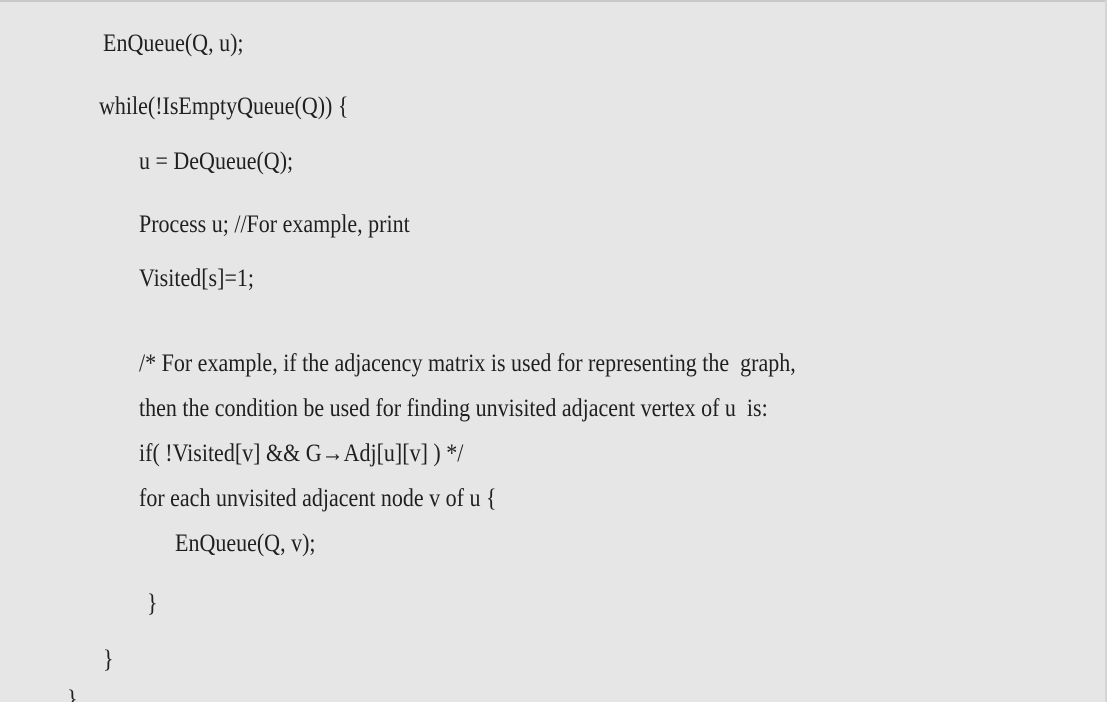 The image size is (1107, 702). What do you see at coordinates (301, 453) in the screenshot?
I see `code-line-comment-3: if( !Visited[v] && G→Adj[u][v] ) */` at bounding box center [301, 453].